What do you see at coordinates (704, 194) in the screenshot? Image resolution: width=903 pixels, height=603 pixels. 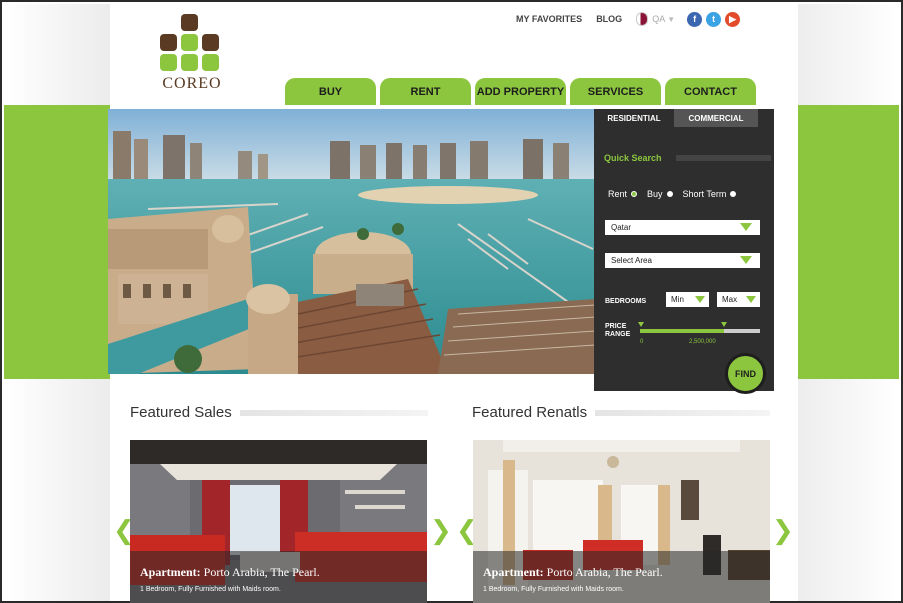 I see `short-term-label: Short Term` at bounding box center [704, 194].